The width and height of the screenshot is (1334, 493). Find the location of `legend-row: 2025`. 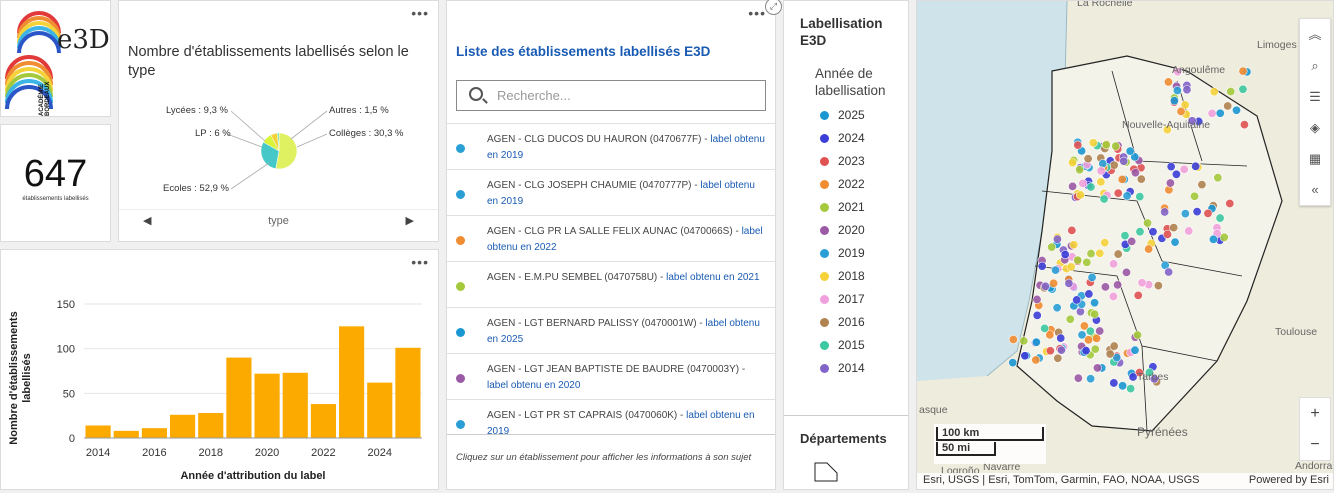

legend-row: 2025 is located at coordinates (842, 119).